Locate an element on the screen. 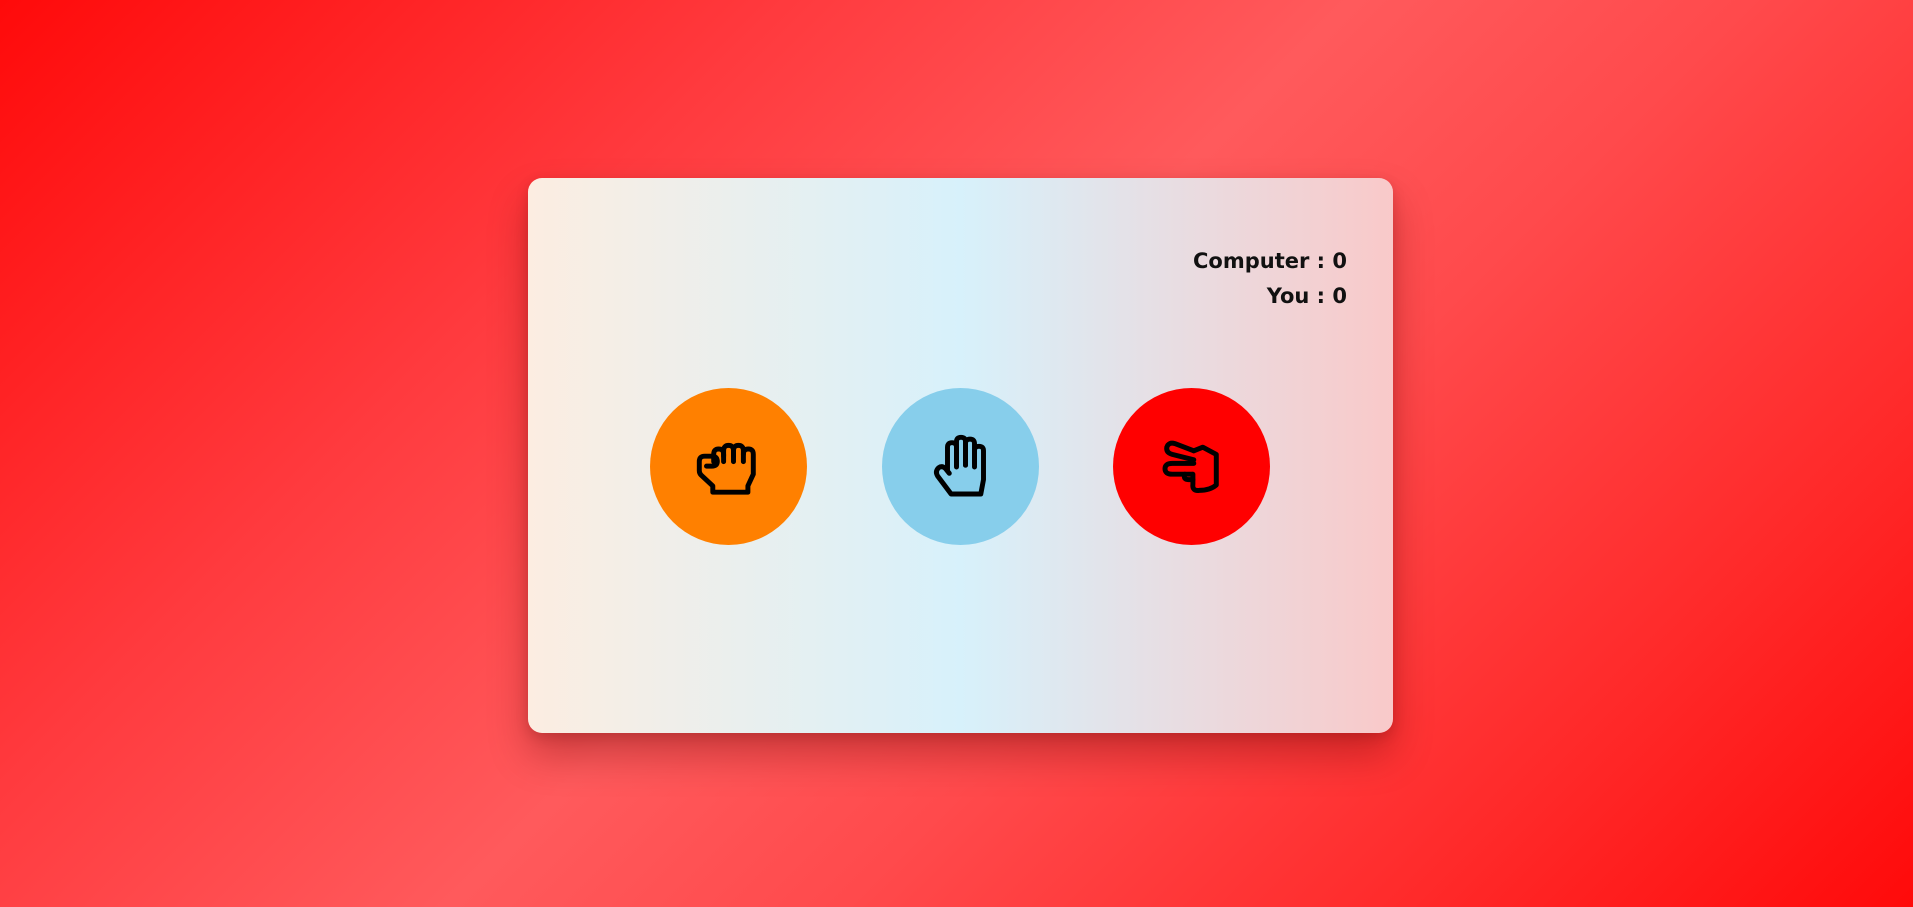 The image size is (1913, 907). you-score-value: 0 is located at coordinates (1339, 296).